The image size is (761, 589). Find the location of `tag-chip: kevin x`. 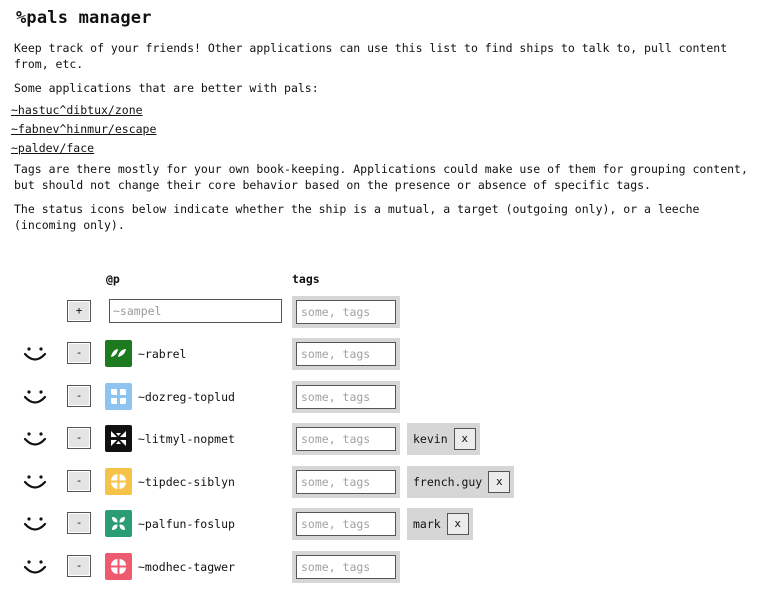

tag-chip: kevin x is located at coordinates (443, 439).